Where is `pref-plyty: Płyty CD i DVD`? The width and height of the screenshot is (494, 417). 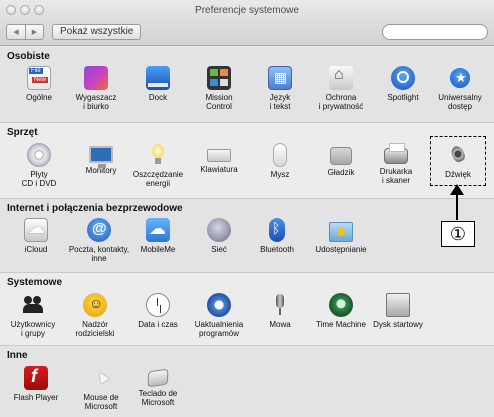
pref-plyty: Płyty CD i DVD is located at coordinates (39, 165).